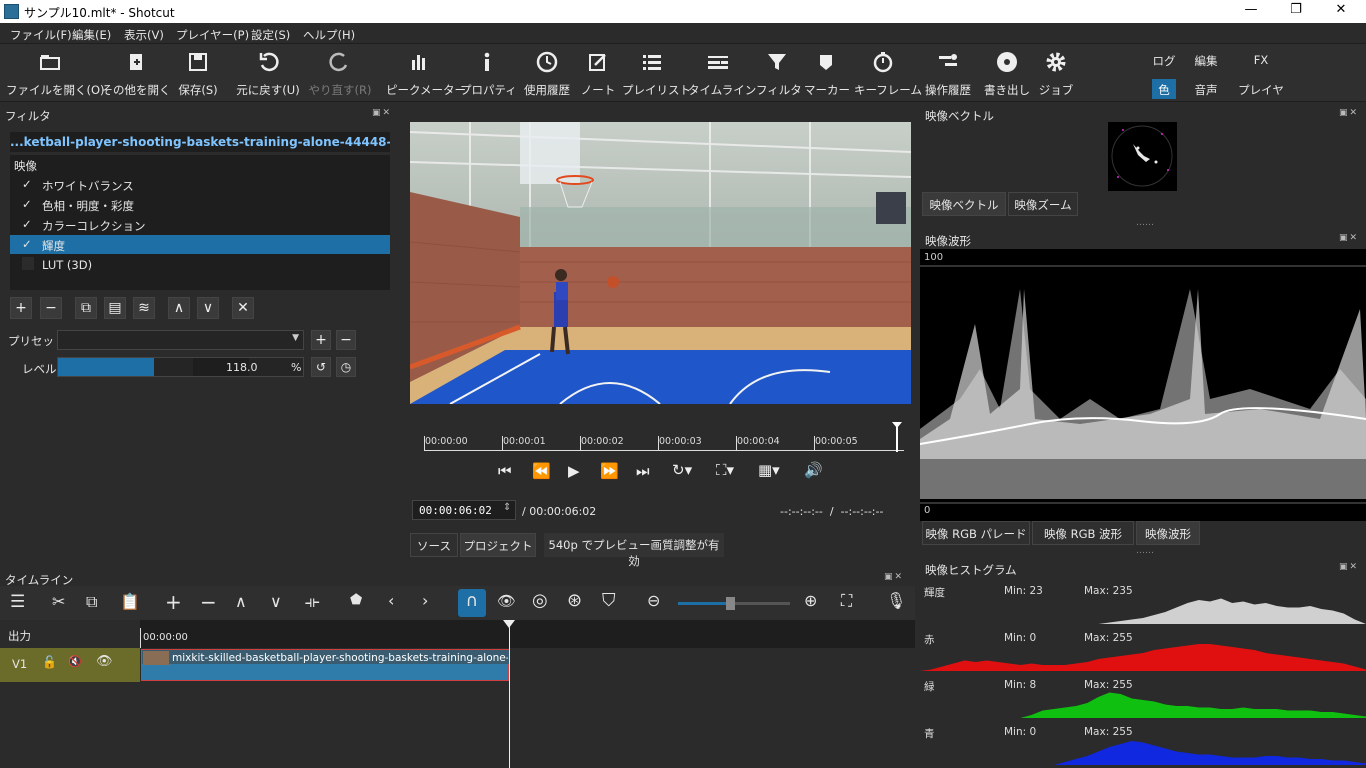  What do you see at coordinates (769, 470) in the screenshot?
I see `grid-icon: ▦▾` at bounding box center [769, 470].